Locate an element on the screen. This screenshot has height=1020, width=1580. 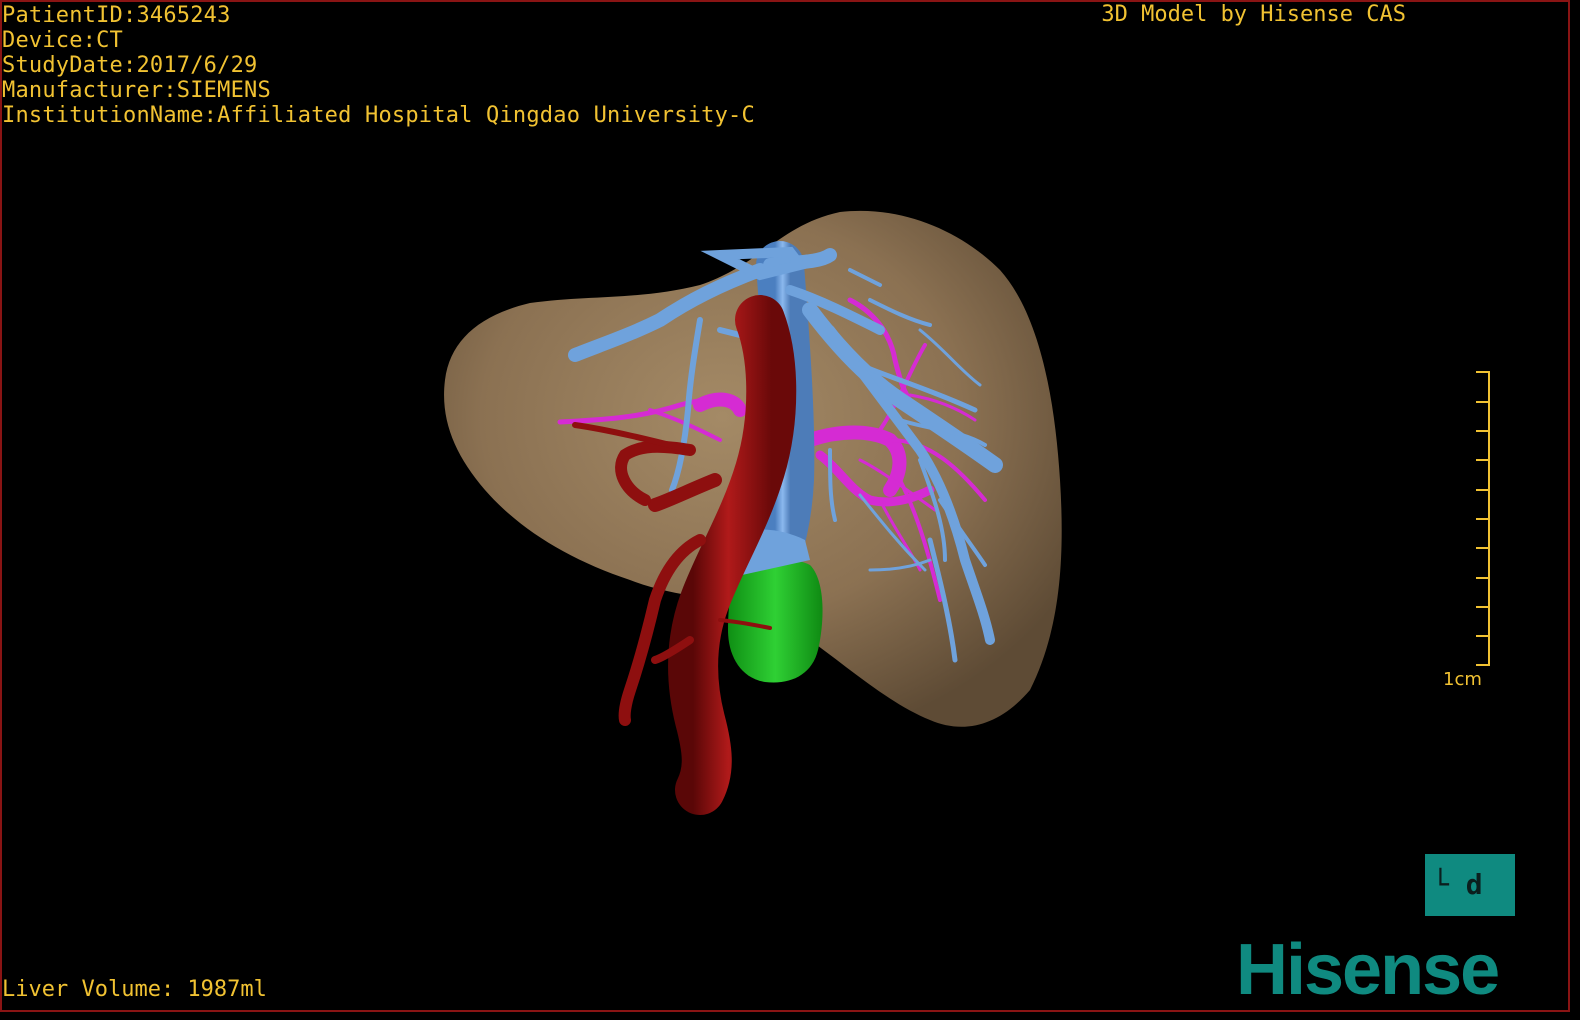
orientation-cube-label: └ d is located at coordinates (1457, 884).